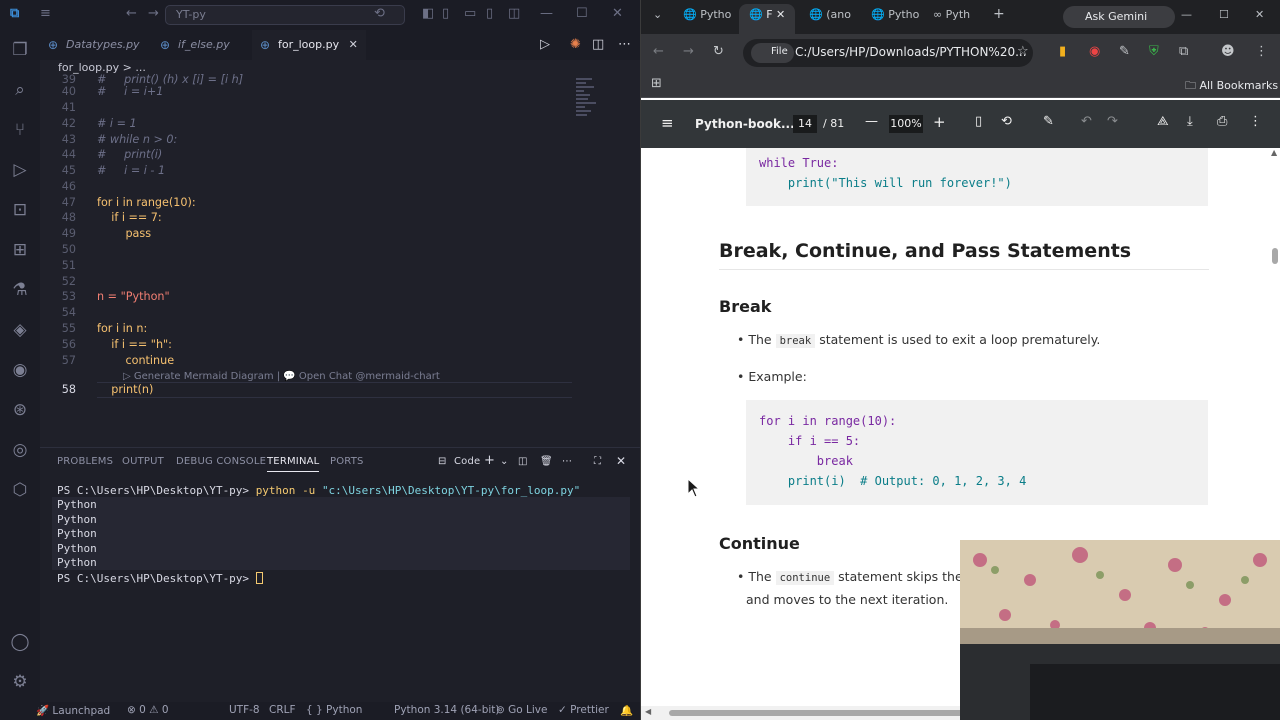  What do you see at coordinates (1190, 121) in the screenshot?
I see `download-icon: ⤓` at bounding box center [1190, 121].